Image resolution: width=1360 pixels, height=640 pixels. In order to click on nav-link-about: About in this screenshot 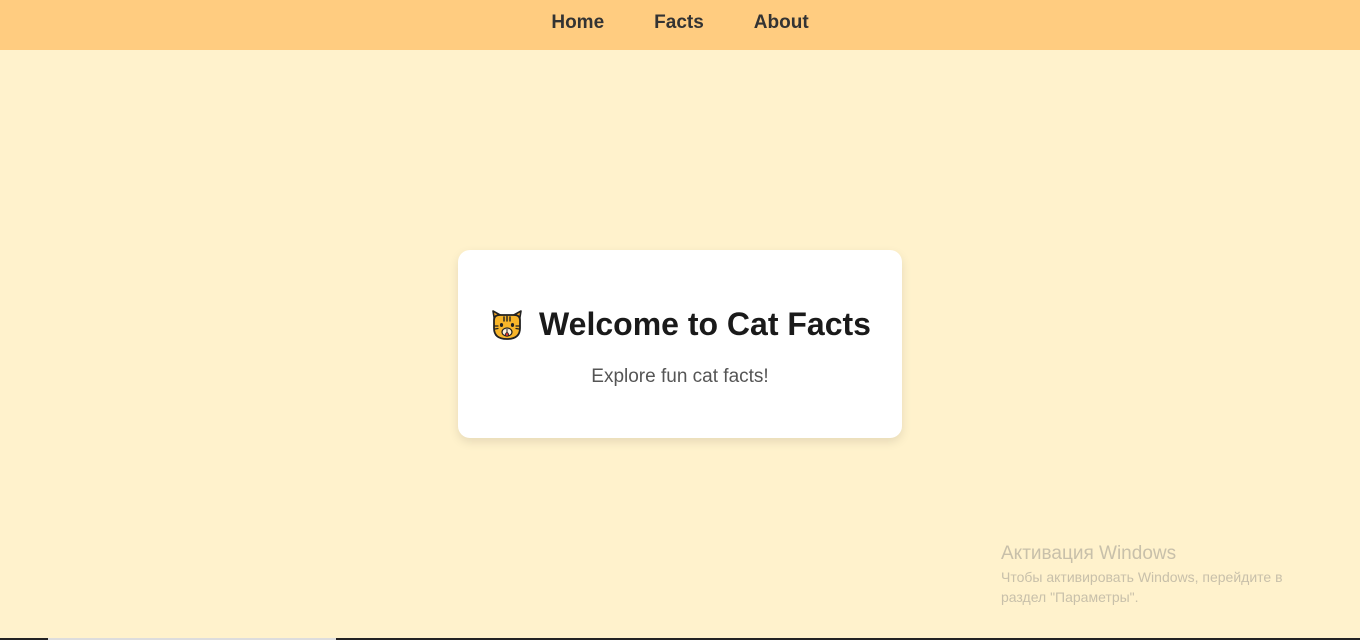, I will do `click(781, 22)`.